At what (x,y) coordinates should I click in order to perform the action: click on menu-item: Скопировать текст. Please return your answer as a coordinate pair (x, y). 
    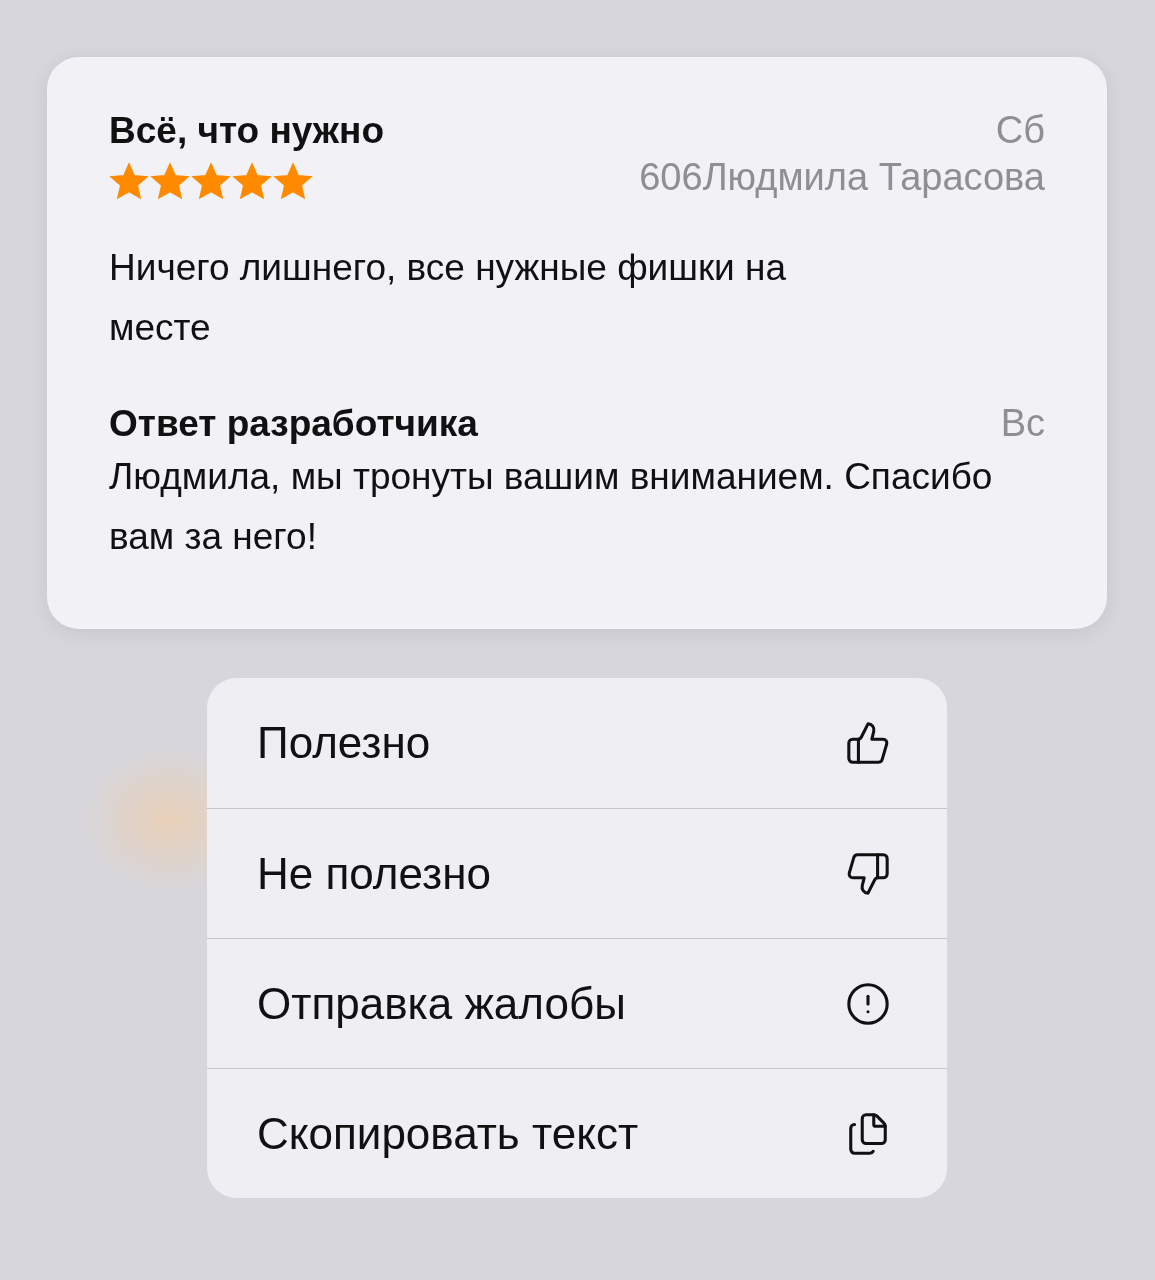
    Looking at the image, I should click on (577, 1133).